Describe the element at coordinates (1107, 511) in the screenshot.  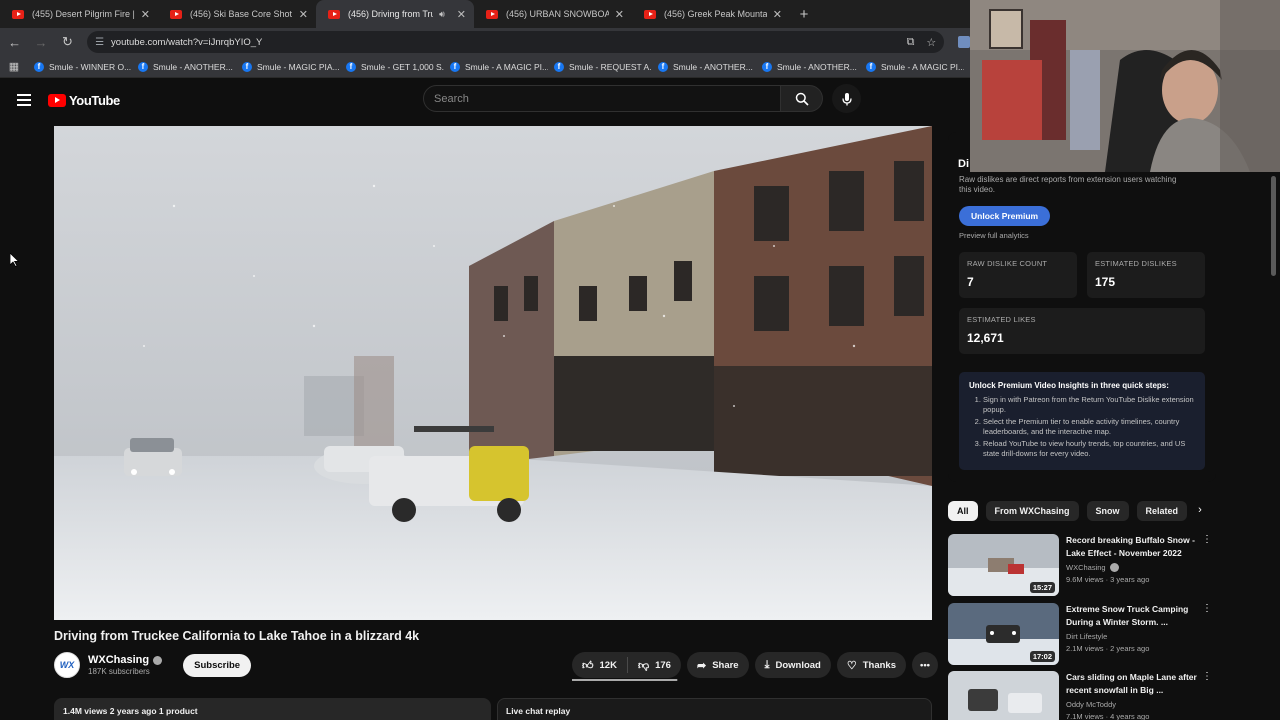
I see `chip-snow: Snow` at that location.